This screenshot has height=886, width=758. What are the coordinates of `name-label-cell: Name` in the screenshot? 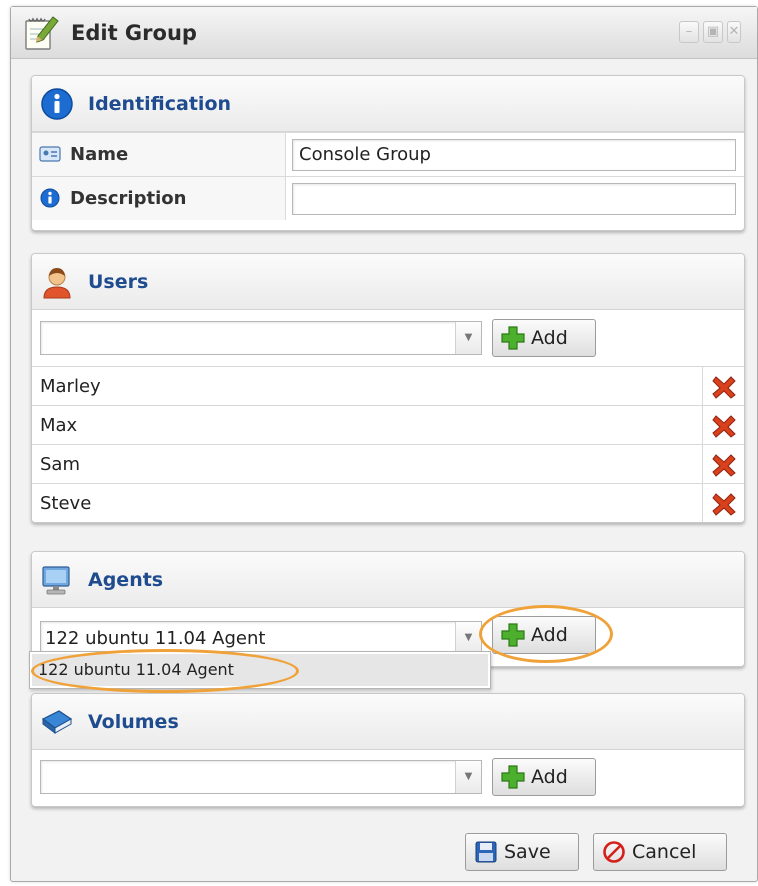 It's located at (159, 154).